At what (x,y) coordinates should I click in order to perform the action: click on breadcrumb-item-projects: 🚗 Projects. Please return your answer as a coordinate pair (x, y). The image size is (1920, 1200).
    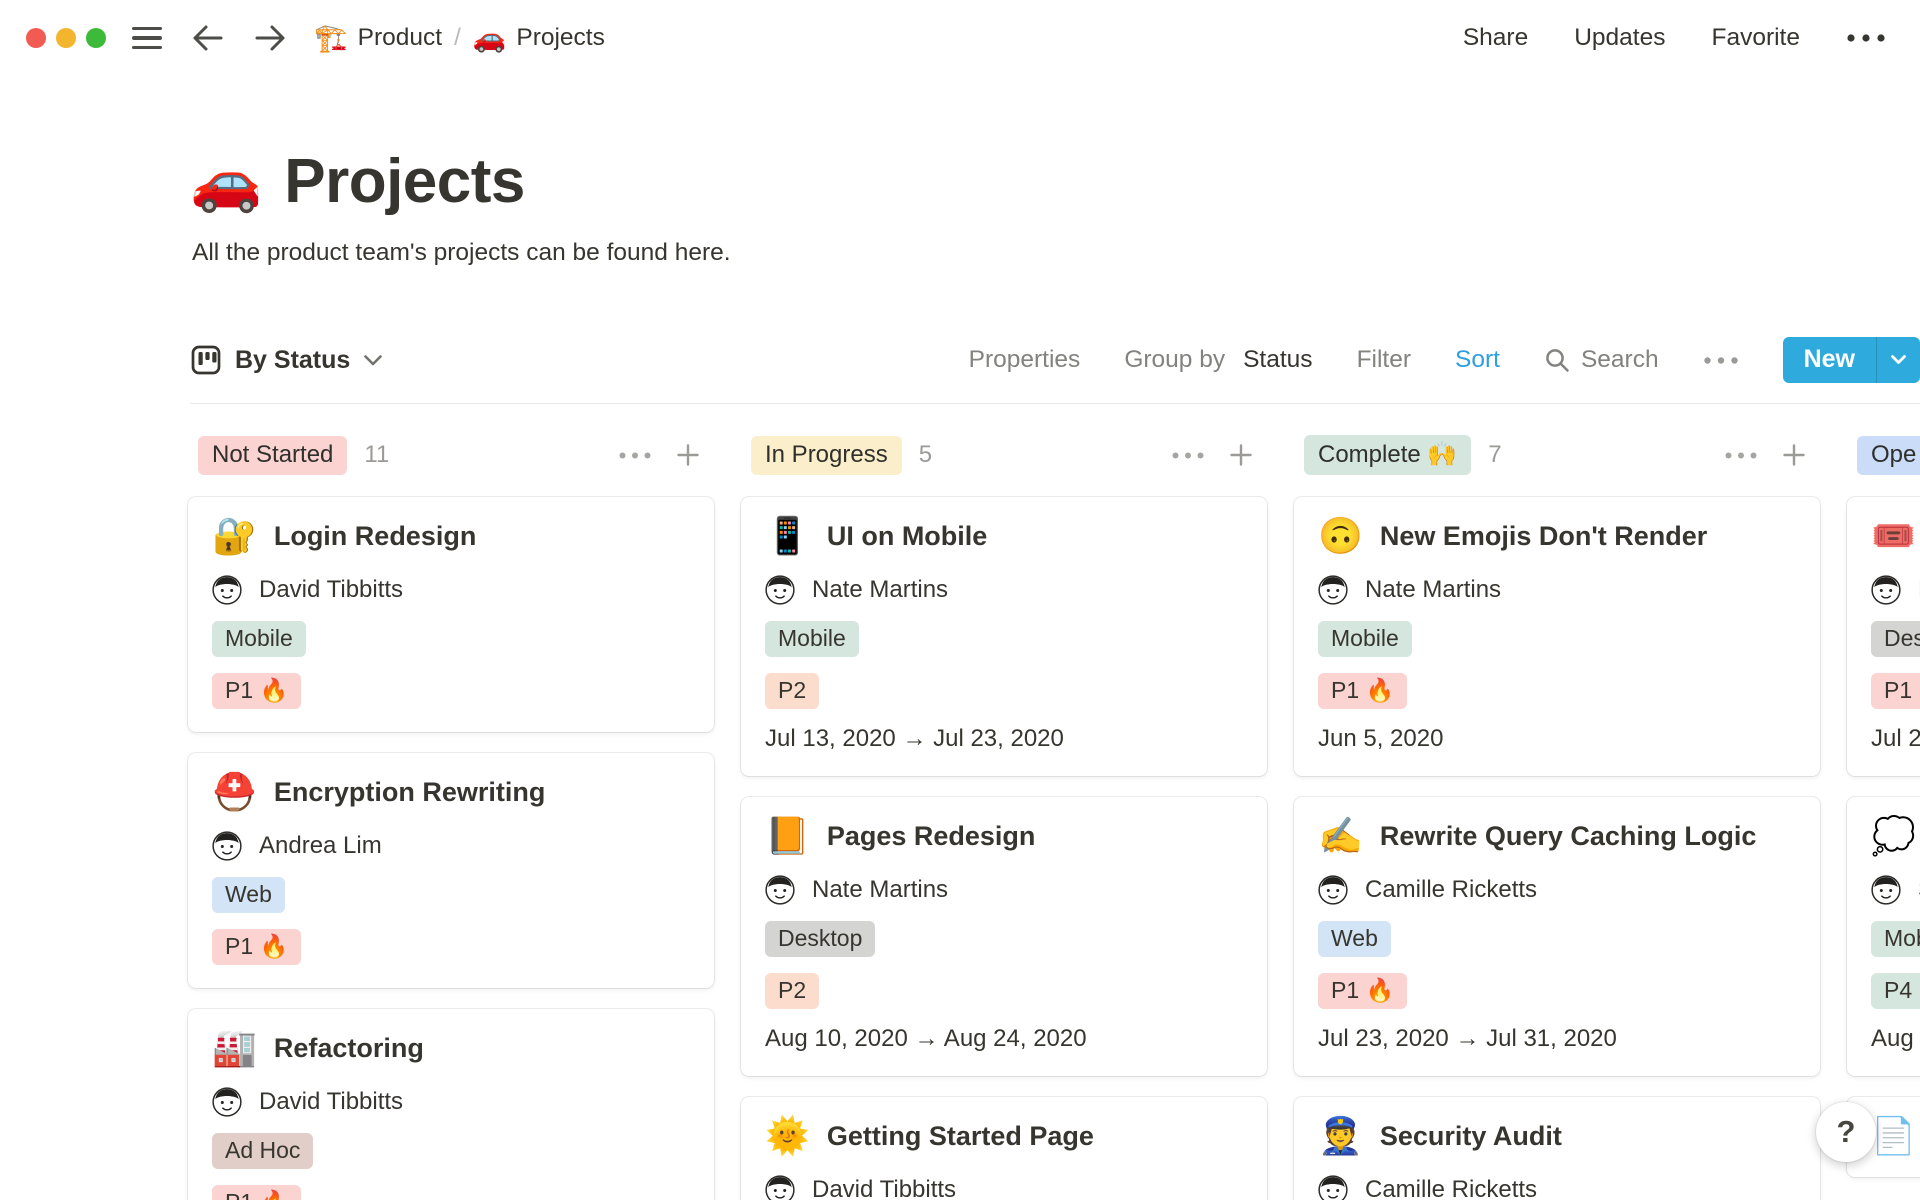
    Looking at the image, I should click on (539, 38).